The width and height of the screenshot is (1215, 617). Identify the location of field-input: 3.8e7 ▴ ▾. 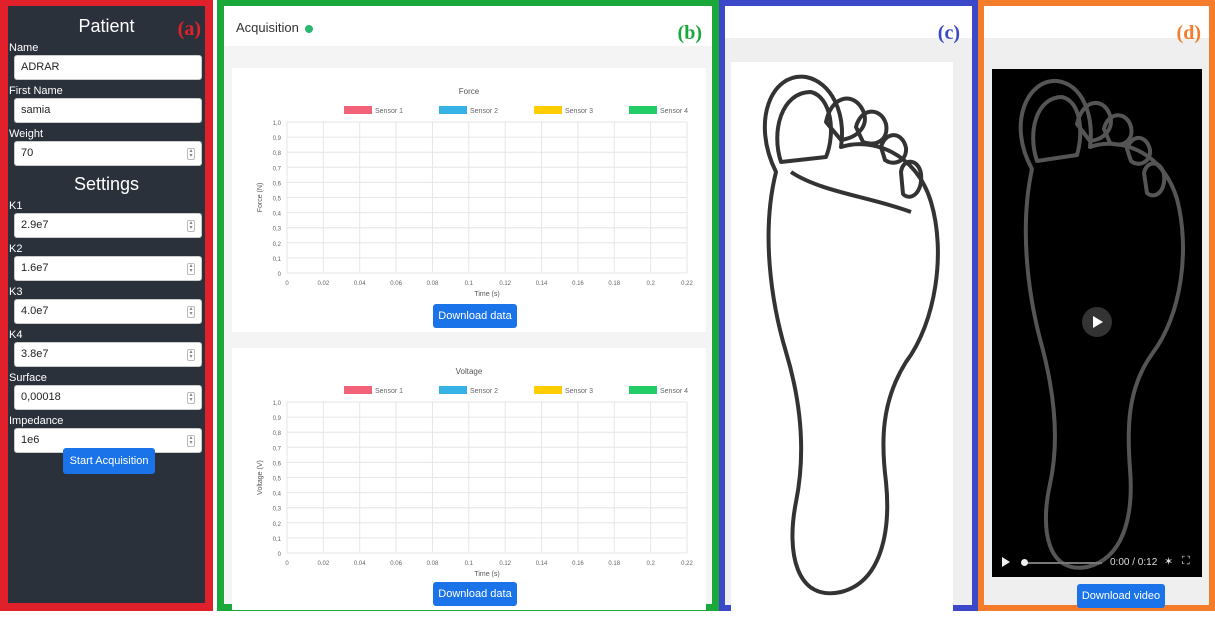
(108, 354).